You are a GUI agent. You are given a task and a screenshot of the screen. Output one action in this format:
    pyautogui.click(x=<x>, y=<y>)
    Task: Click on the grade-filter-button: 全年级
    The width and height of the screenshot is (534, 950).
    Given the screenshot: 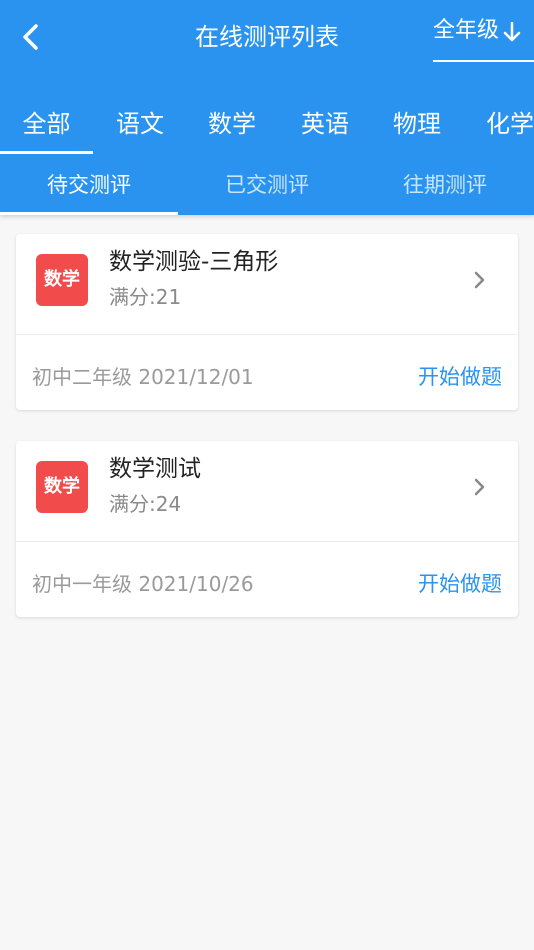 What is the action you would take?
    pyautogui.click(x=483, y=39)
    